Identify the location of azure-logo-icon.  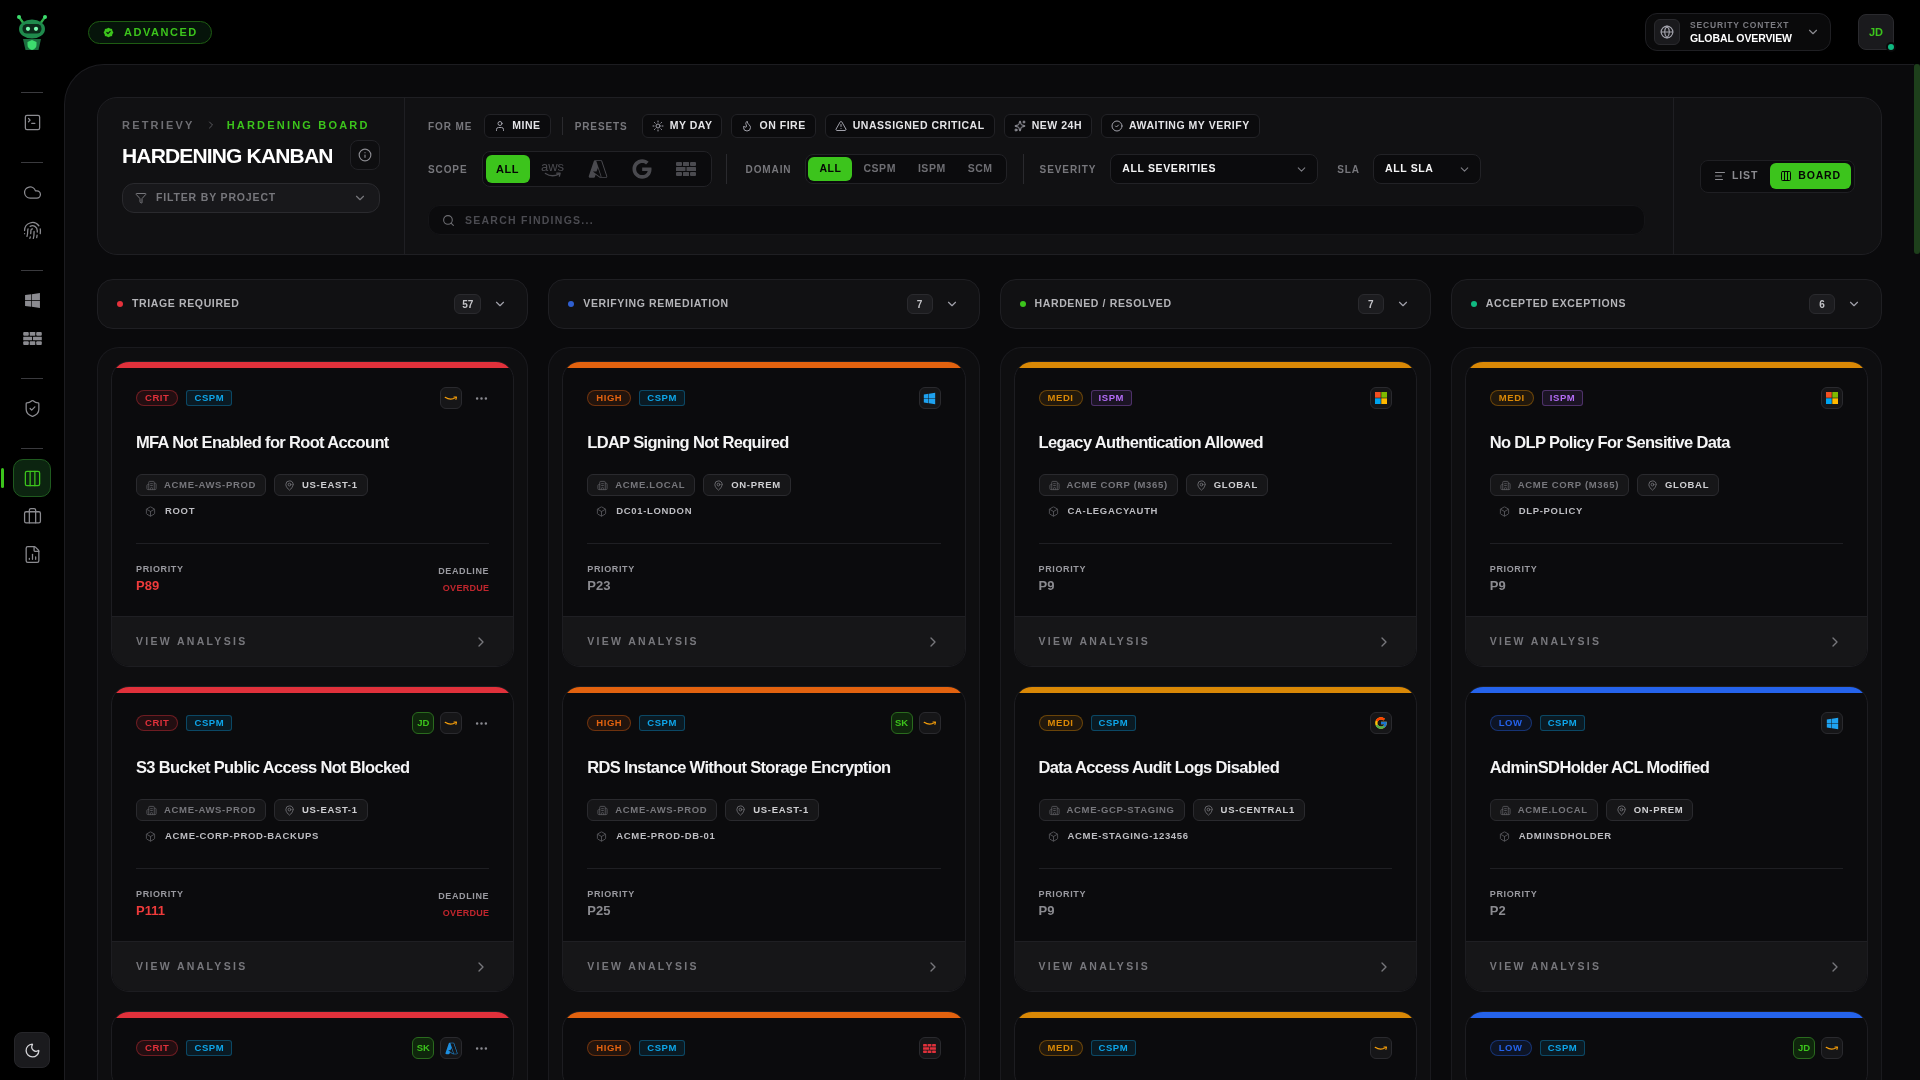
(451, 1048).